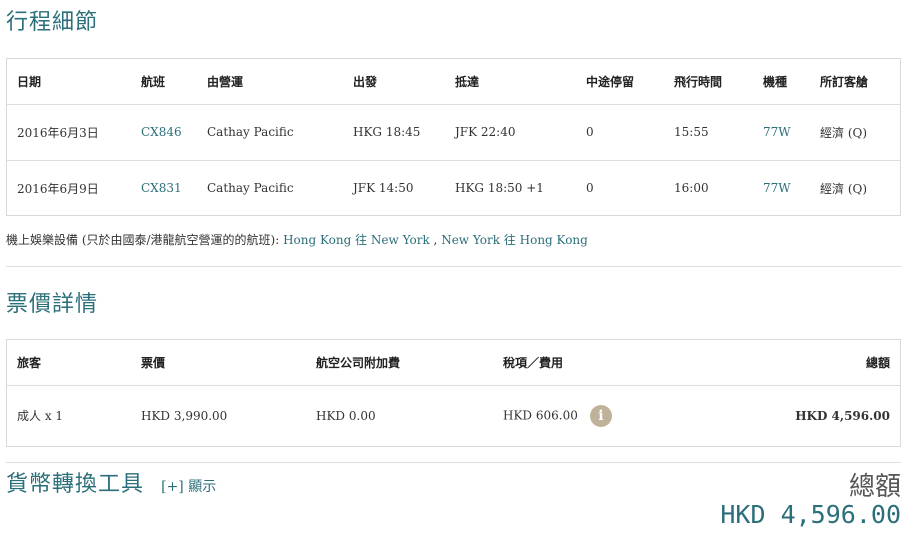  What do you see at coordinates (225, 81) in the screenshot?
I see `header-operator: 由營運` at bounding box center [225, 81].